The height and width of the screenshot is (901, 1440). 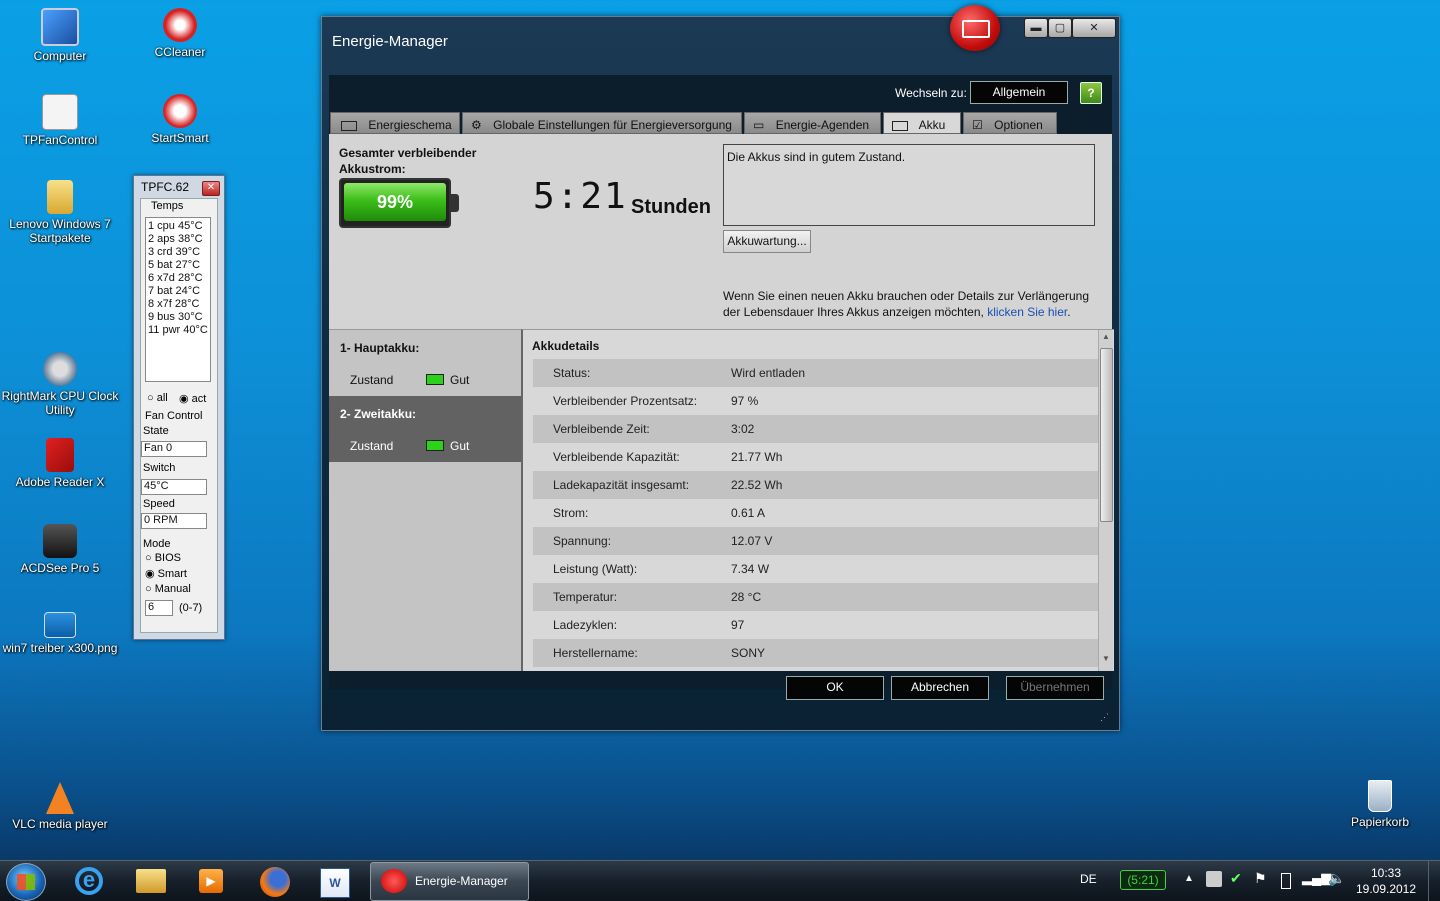 What do you see at coordinates (168, 589) in the screenshot?
I see `radio-manual: ○ Manual` at bounding box center [168, 589].